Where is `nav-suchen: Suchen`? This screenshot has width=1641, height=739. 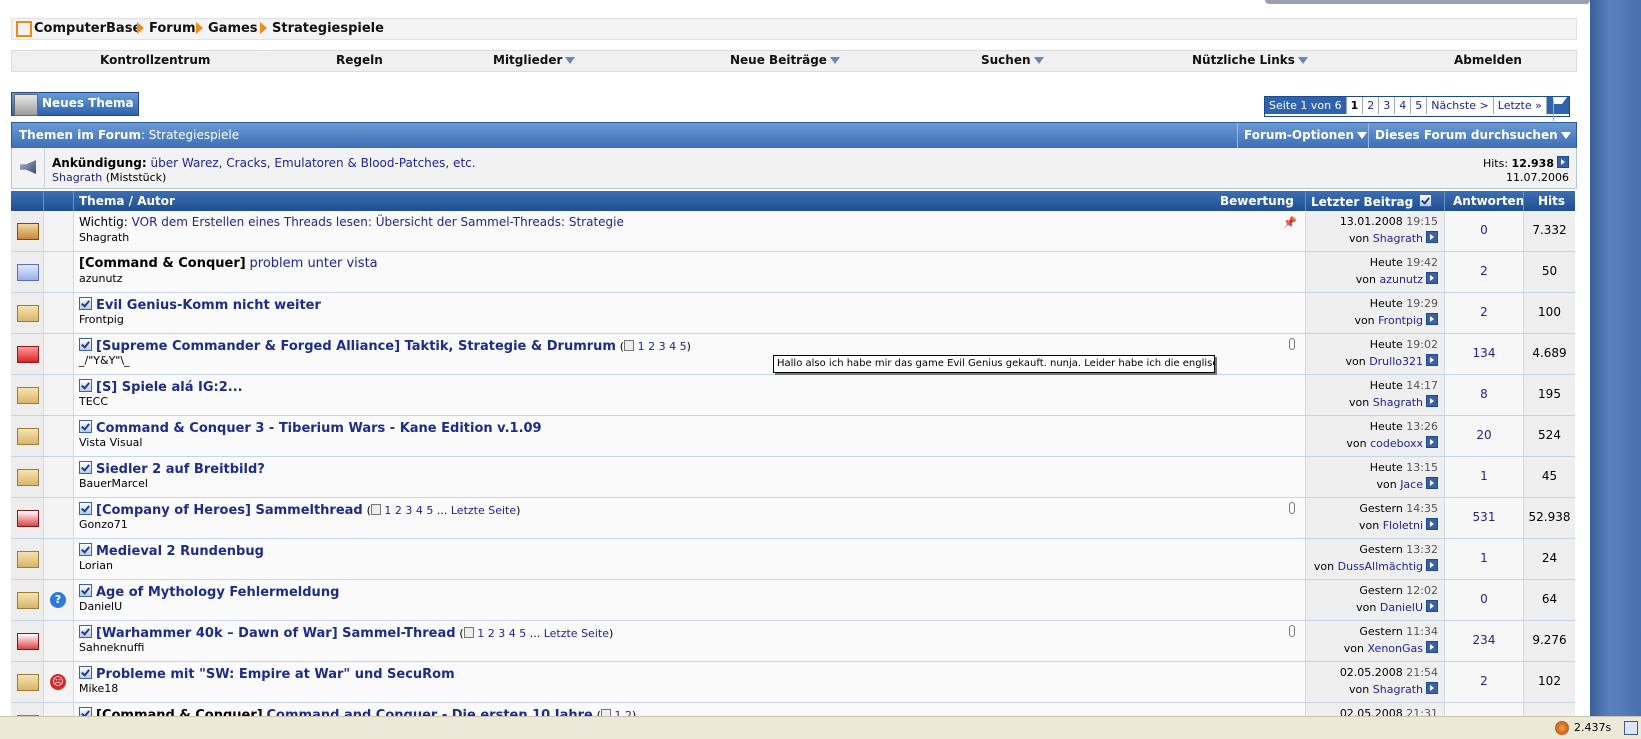
nav-suchen: Suchen is located at coordinates (1012, 60).